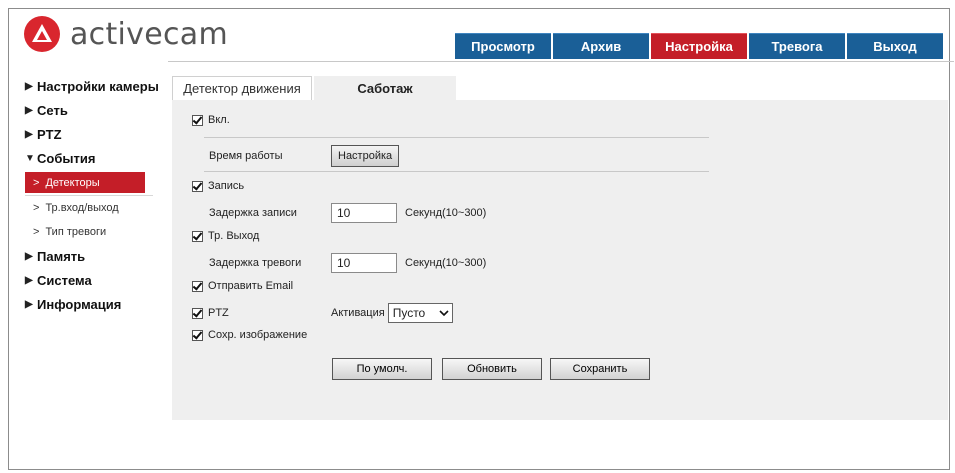 The height and width of the screenshot is (473, 955). I want to click on schedule-label: Время работы, so click(246, 156).